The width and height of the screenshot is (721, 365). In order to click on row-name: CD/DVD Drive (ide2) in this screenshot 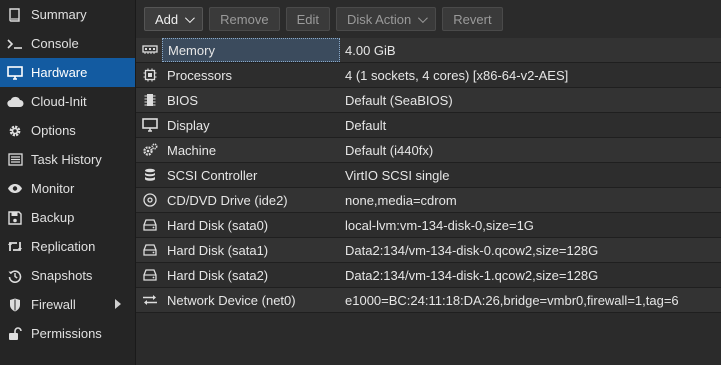, I will do `click(227, 200)`.